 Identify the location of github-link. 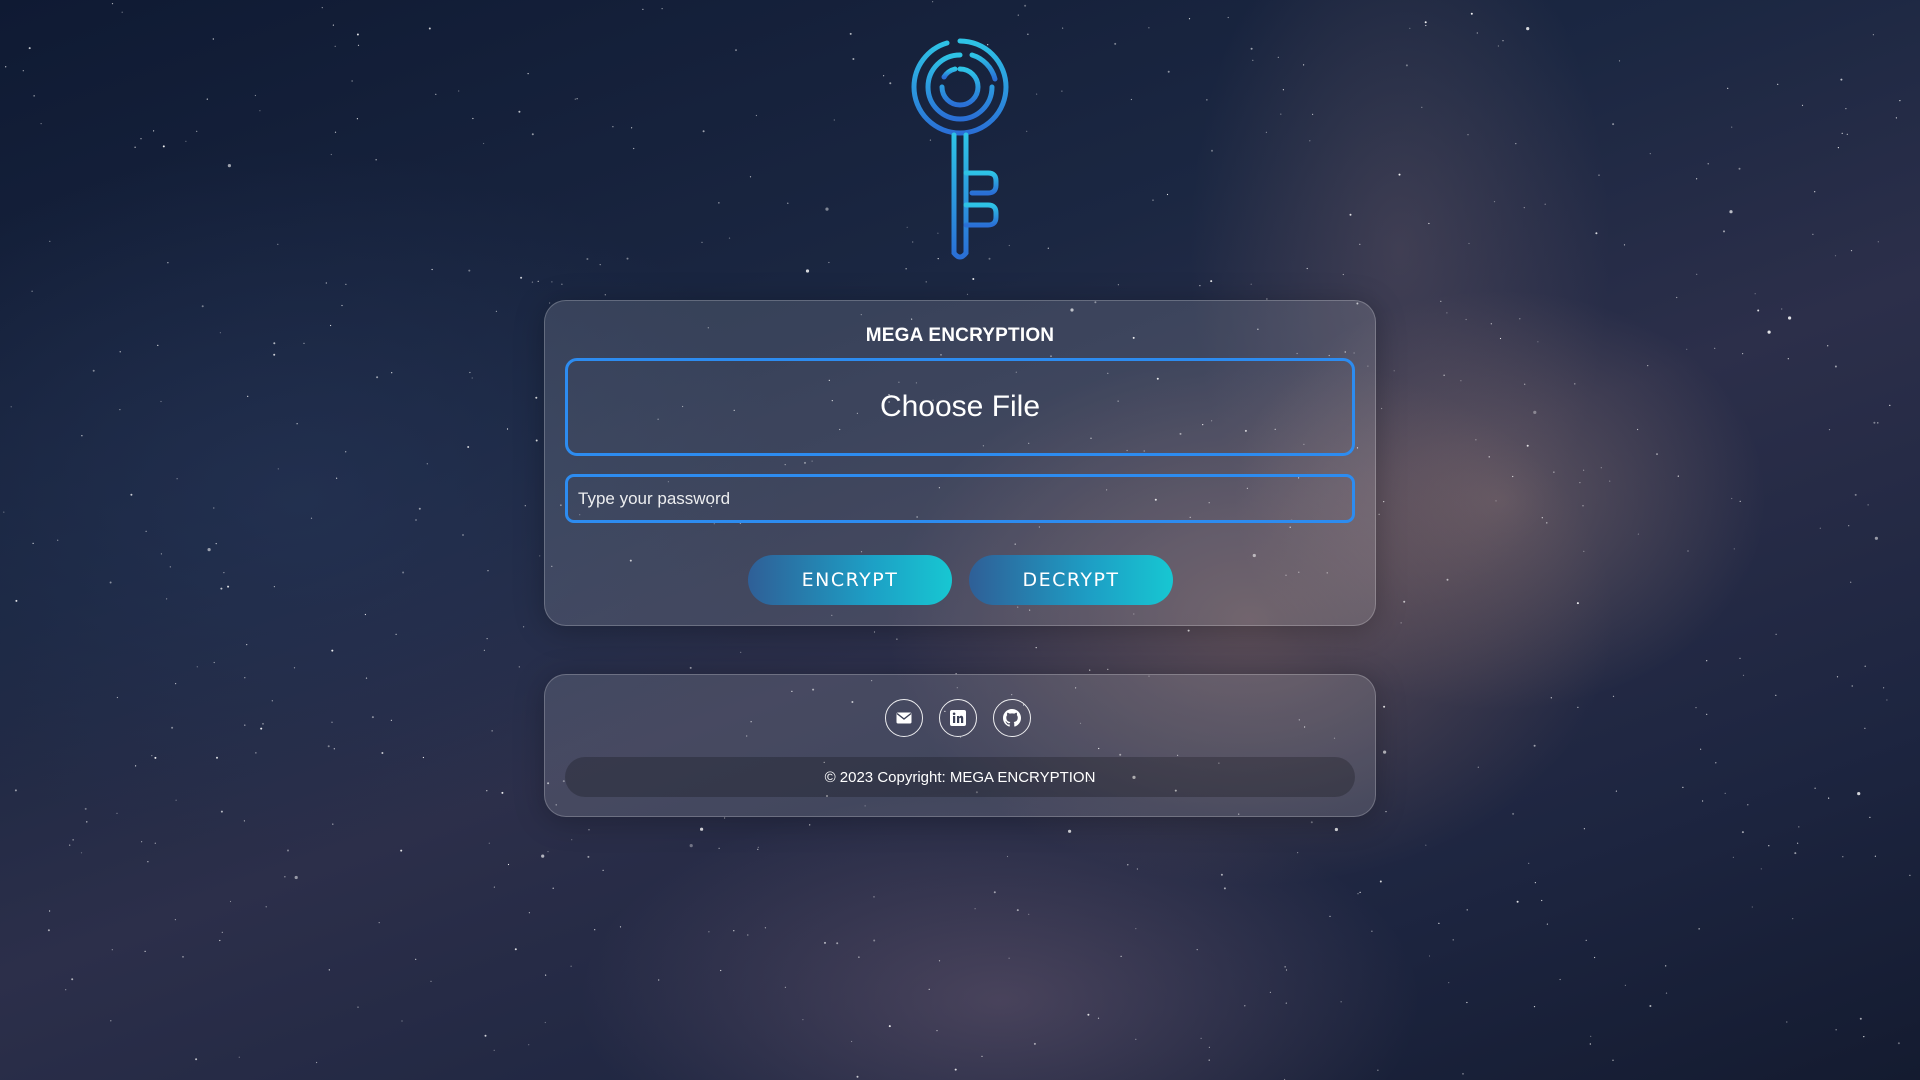
(1012, 718).